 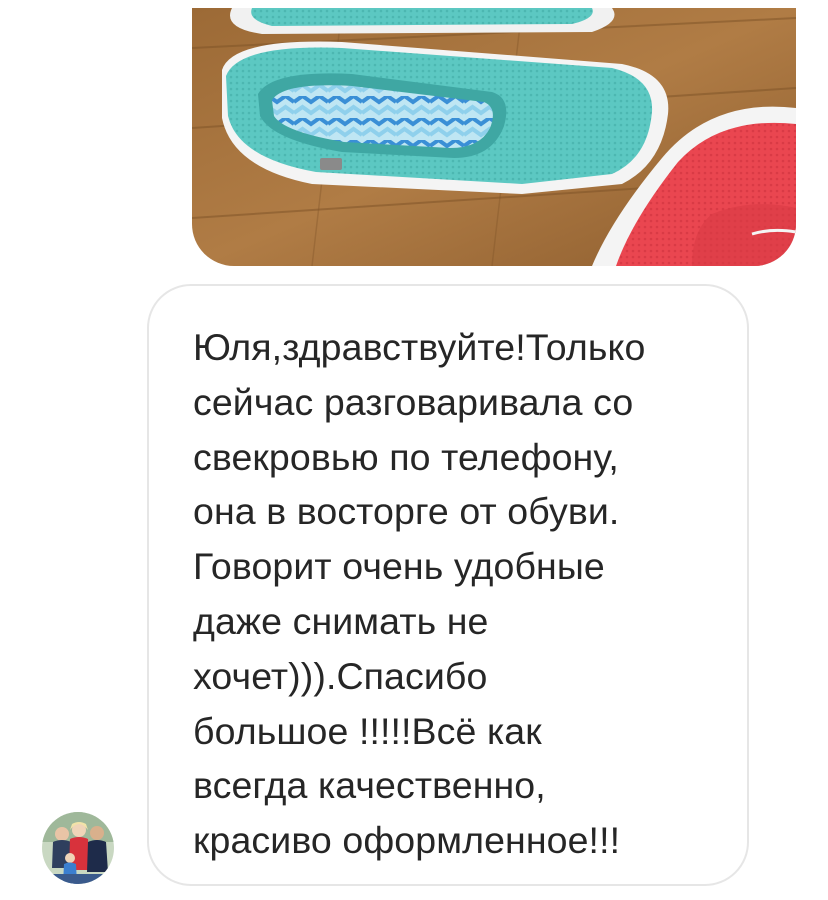 What do you see at coordinates (406, 511) in the screenshot?
I see `message-line: она в восторге от обуви.` at bounding box center [406, 511].